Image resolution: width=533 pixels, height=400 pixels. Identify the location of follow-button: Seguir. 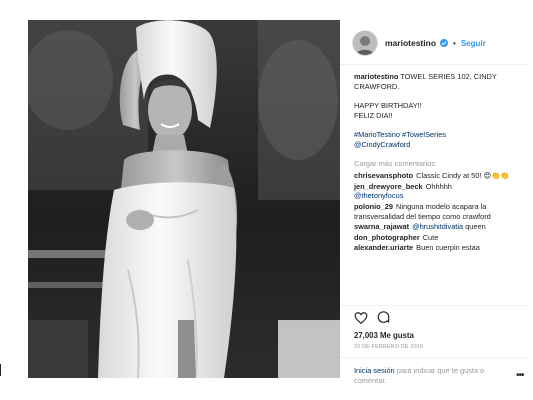
(473, 43).